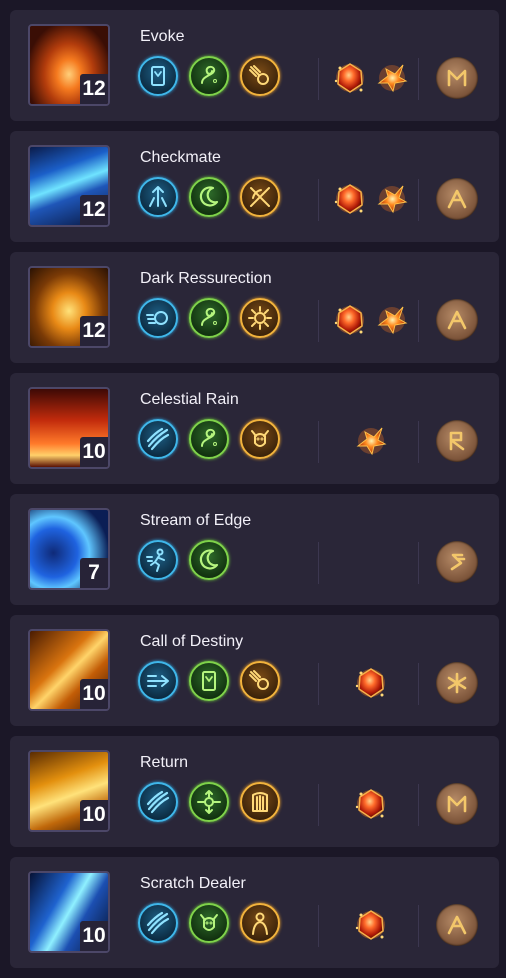  What do you see at coordinates (158, 318) in the screenshot?
I see `dash-orb-icon` at bounding box center [158, 318].